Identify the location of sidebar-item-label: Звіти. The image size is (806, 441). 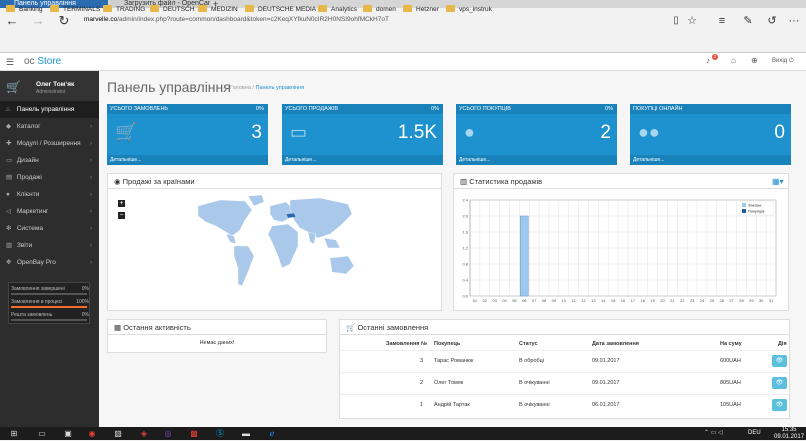
(24, 245).